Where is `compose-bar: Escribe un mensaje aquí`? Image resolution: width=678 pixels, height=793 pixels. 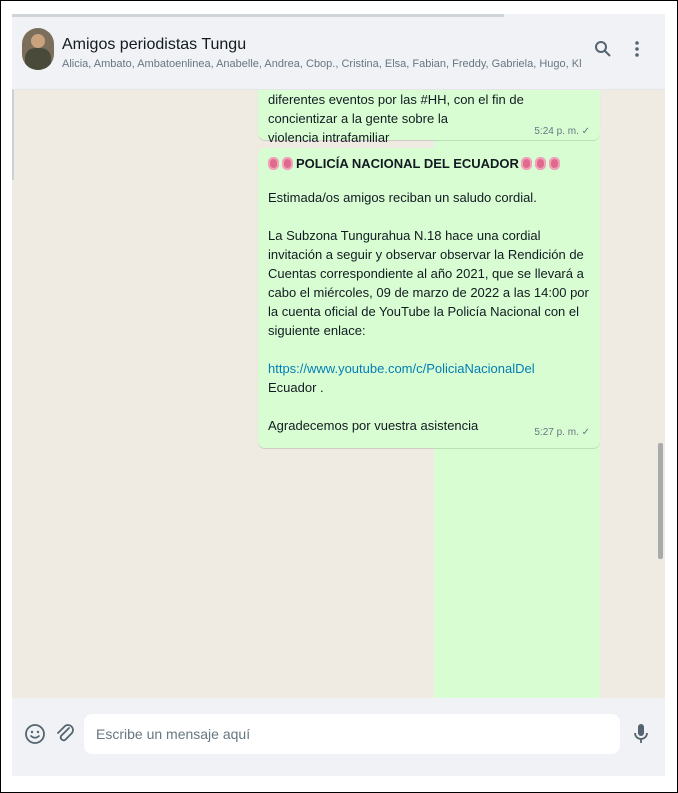 compose-bar: Escribe un mensaje aquí is located at coordinates (338, 737).